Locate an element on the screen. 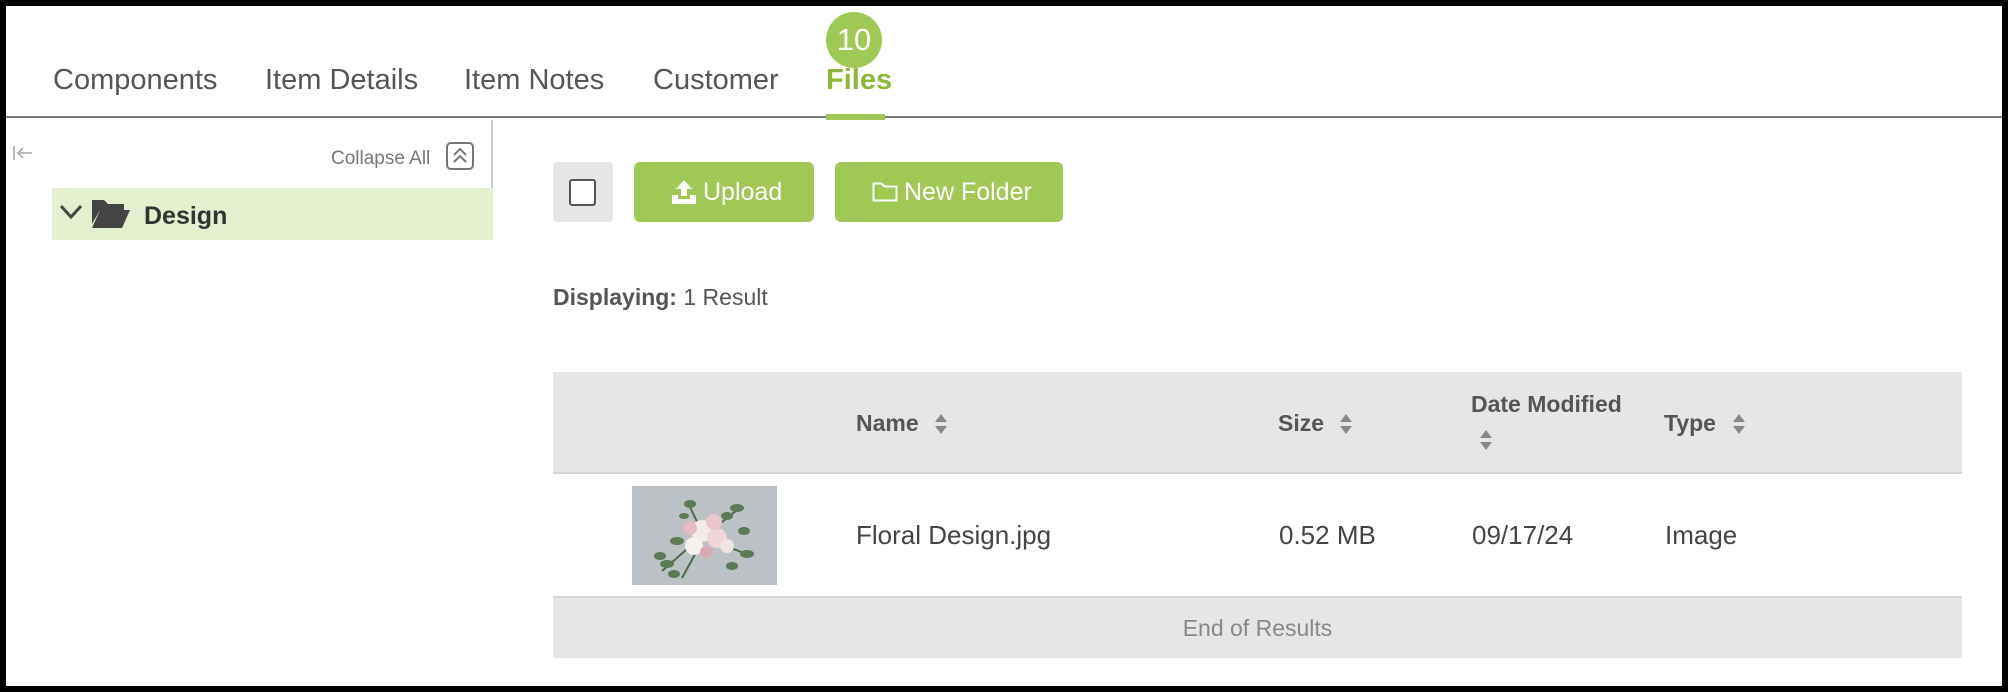  tab-customer: Customer is located at coordinates (716, 90).